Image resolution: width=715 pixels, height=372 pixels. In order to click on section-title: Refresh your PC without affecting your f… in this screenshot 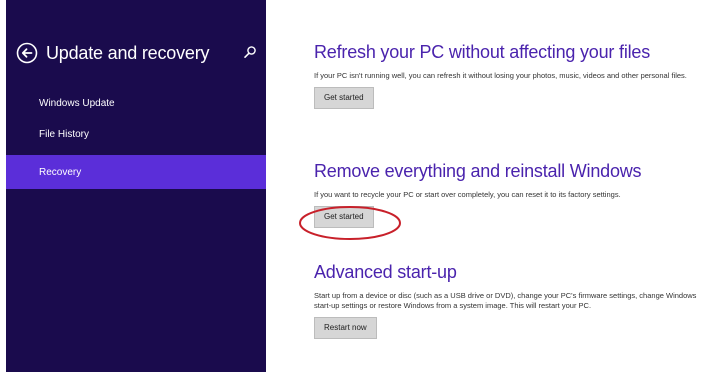, I will do `click(482, 52)`.